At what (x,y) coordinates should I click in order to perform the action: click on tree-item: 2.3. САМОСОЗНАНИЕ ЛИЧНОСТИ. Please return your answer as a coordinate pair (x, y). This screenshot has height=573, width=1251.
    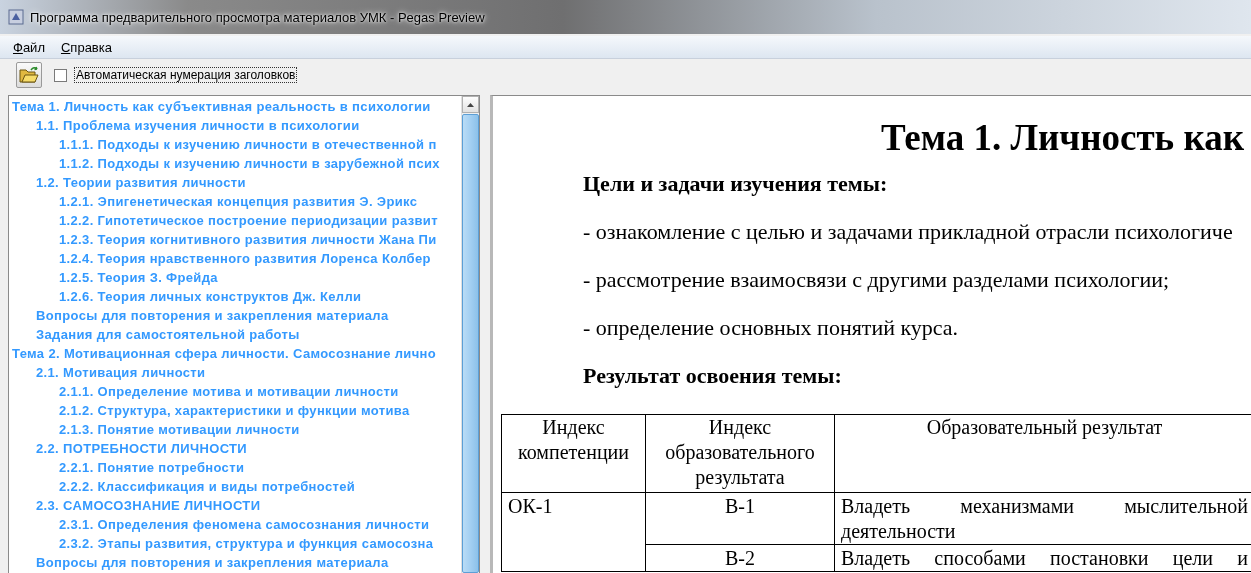
    Looking at the image, I should click on (235, 505).